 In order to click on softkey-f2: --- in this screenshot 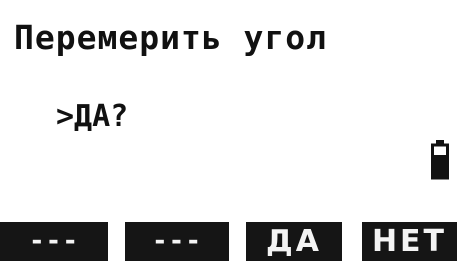, I will do `click(177, 241)`.